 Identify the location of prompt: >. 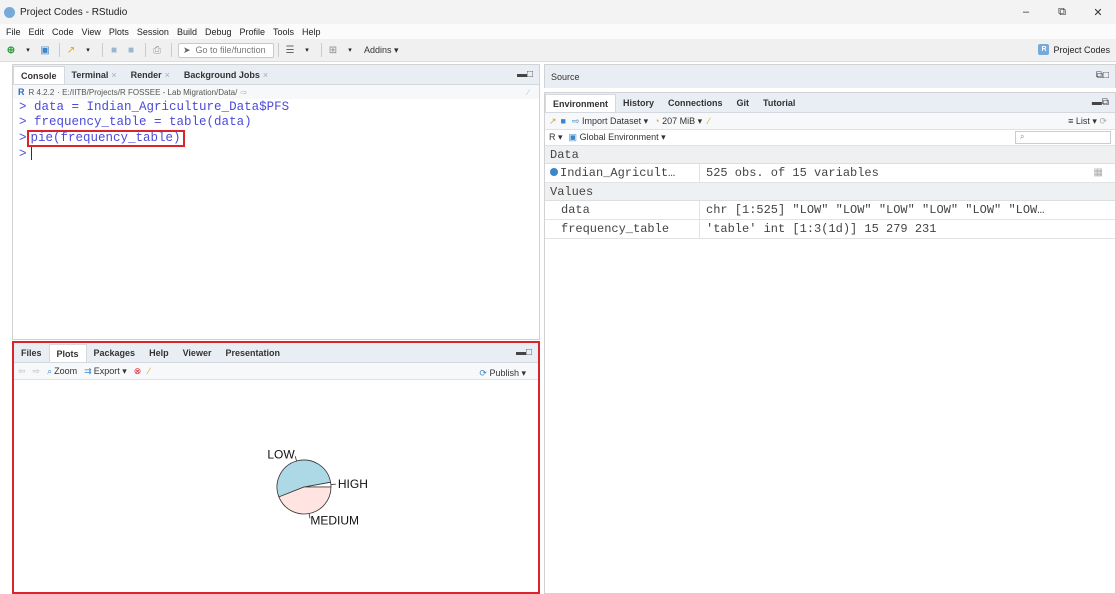
(23, 107).